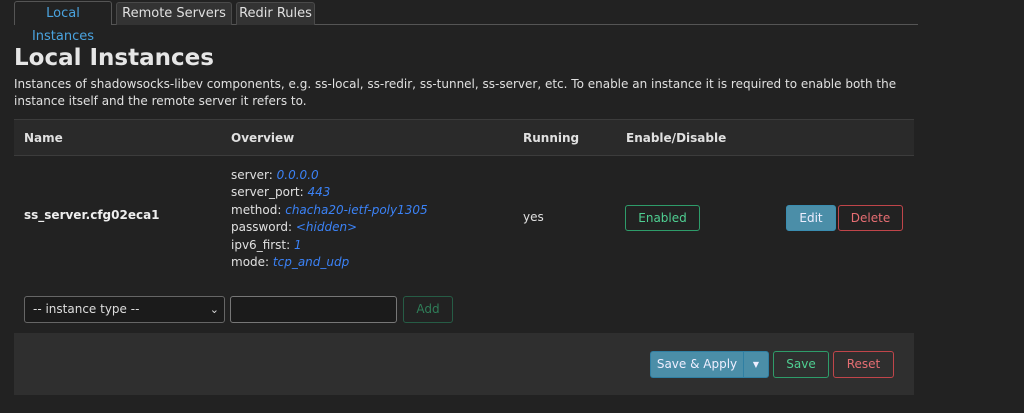 The height and width of the screenshot is (413, 1024). What do you see at coordinates (252, 175) in the screenshot?
I see `overview-key: server:` at bounding box center [252, 175].